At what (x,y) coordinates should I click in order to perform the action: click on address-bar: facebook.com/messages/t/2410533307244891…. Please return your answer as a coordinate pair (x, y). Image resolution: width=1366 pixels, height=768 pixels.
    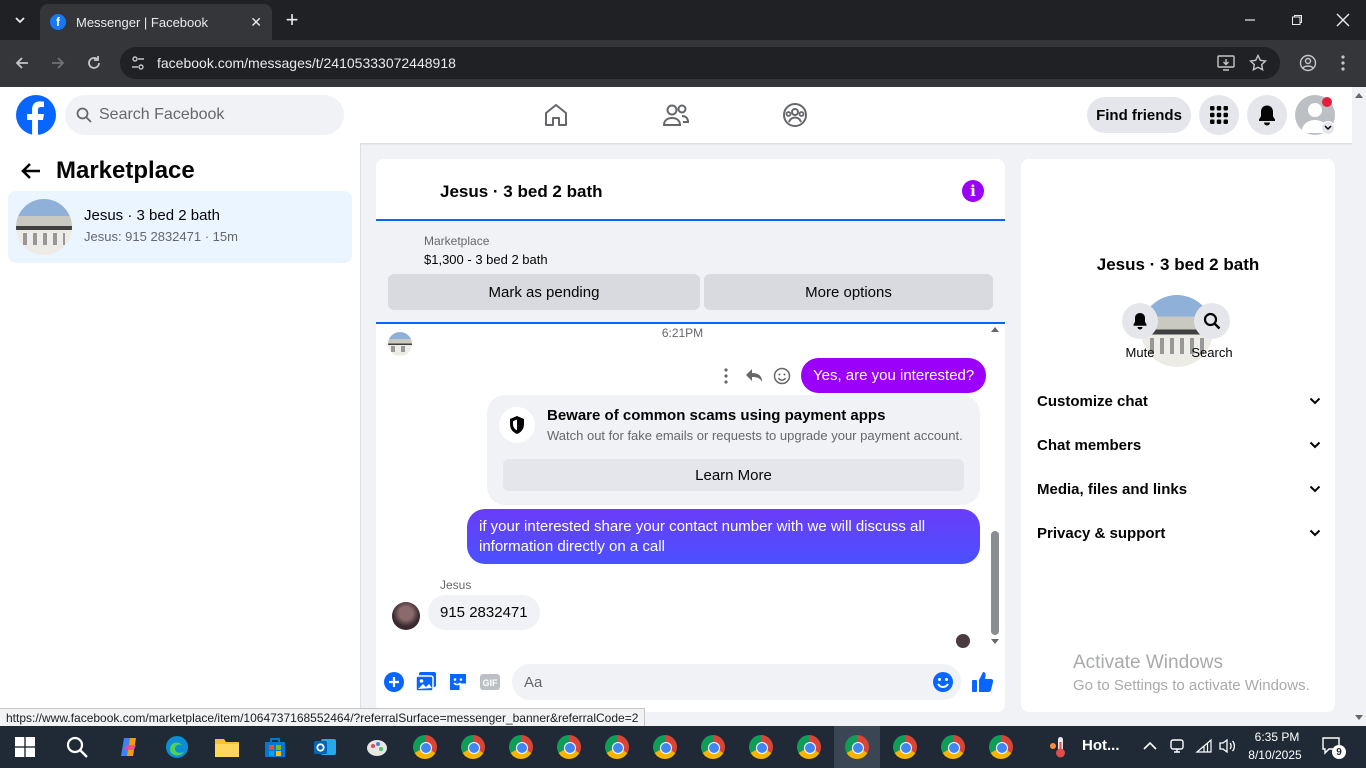
    Looking at the image, I should click on (700, 63).